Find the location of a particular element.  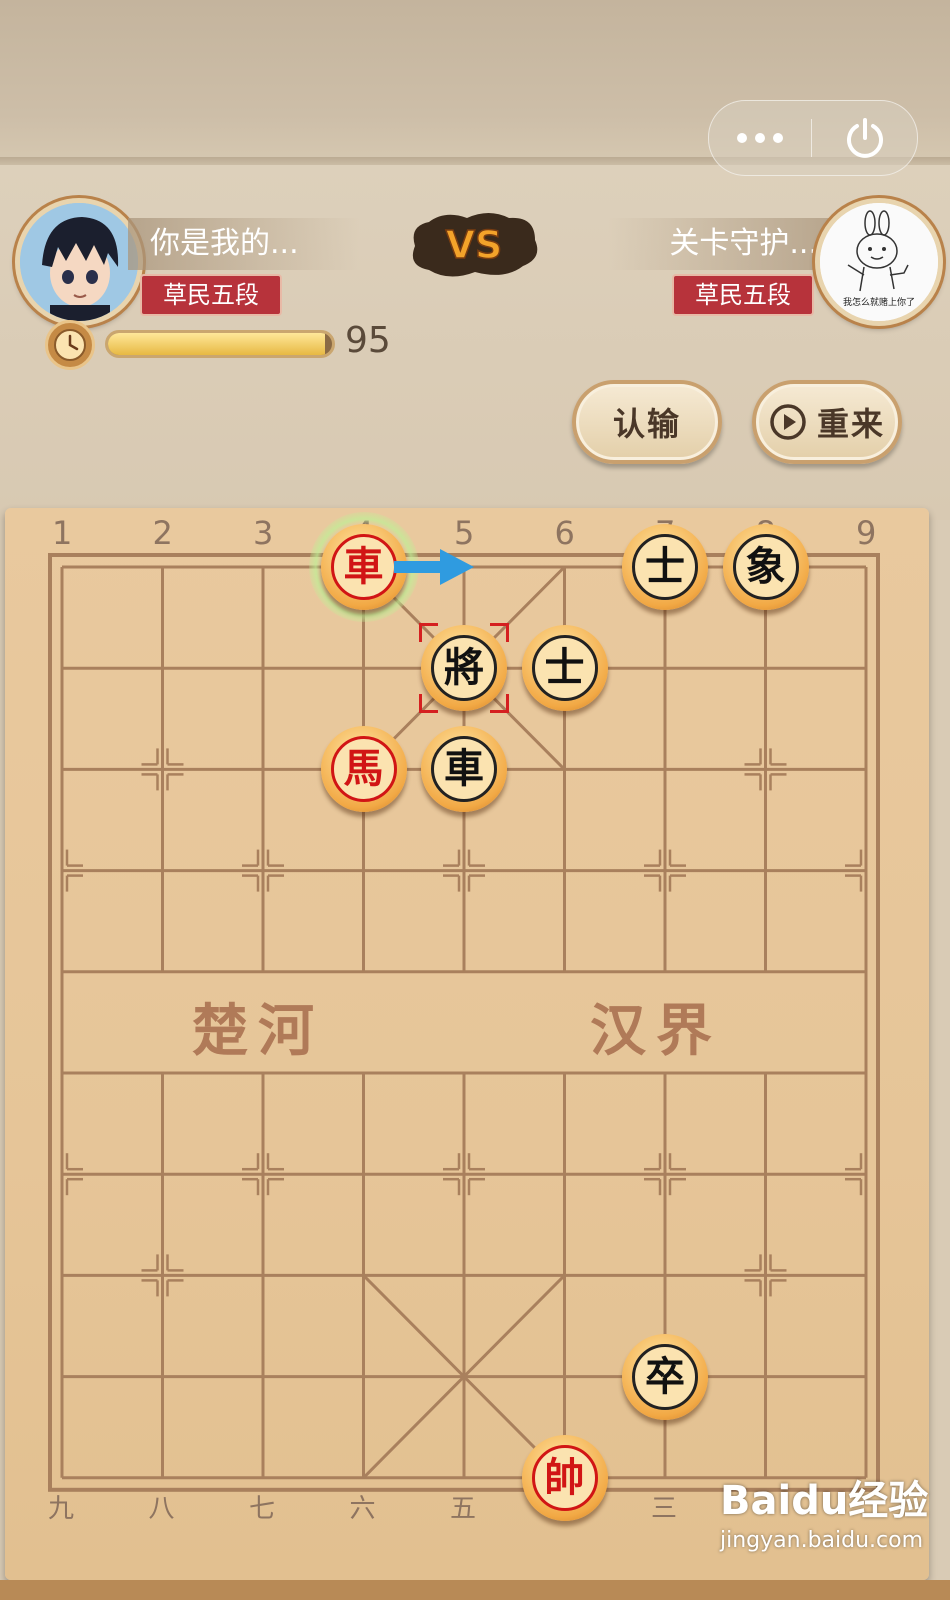

column-number-top: 1 is located at coordinates (62, 533).